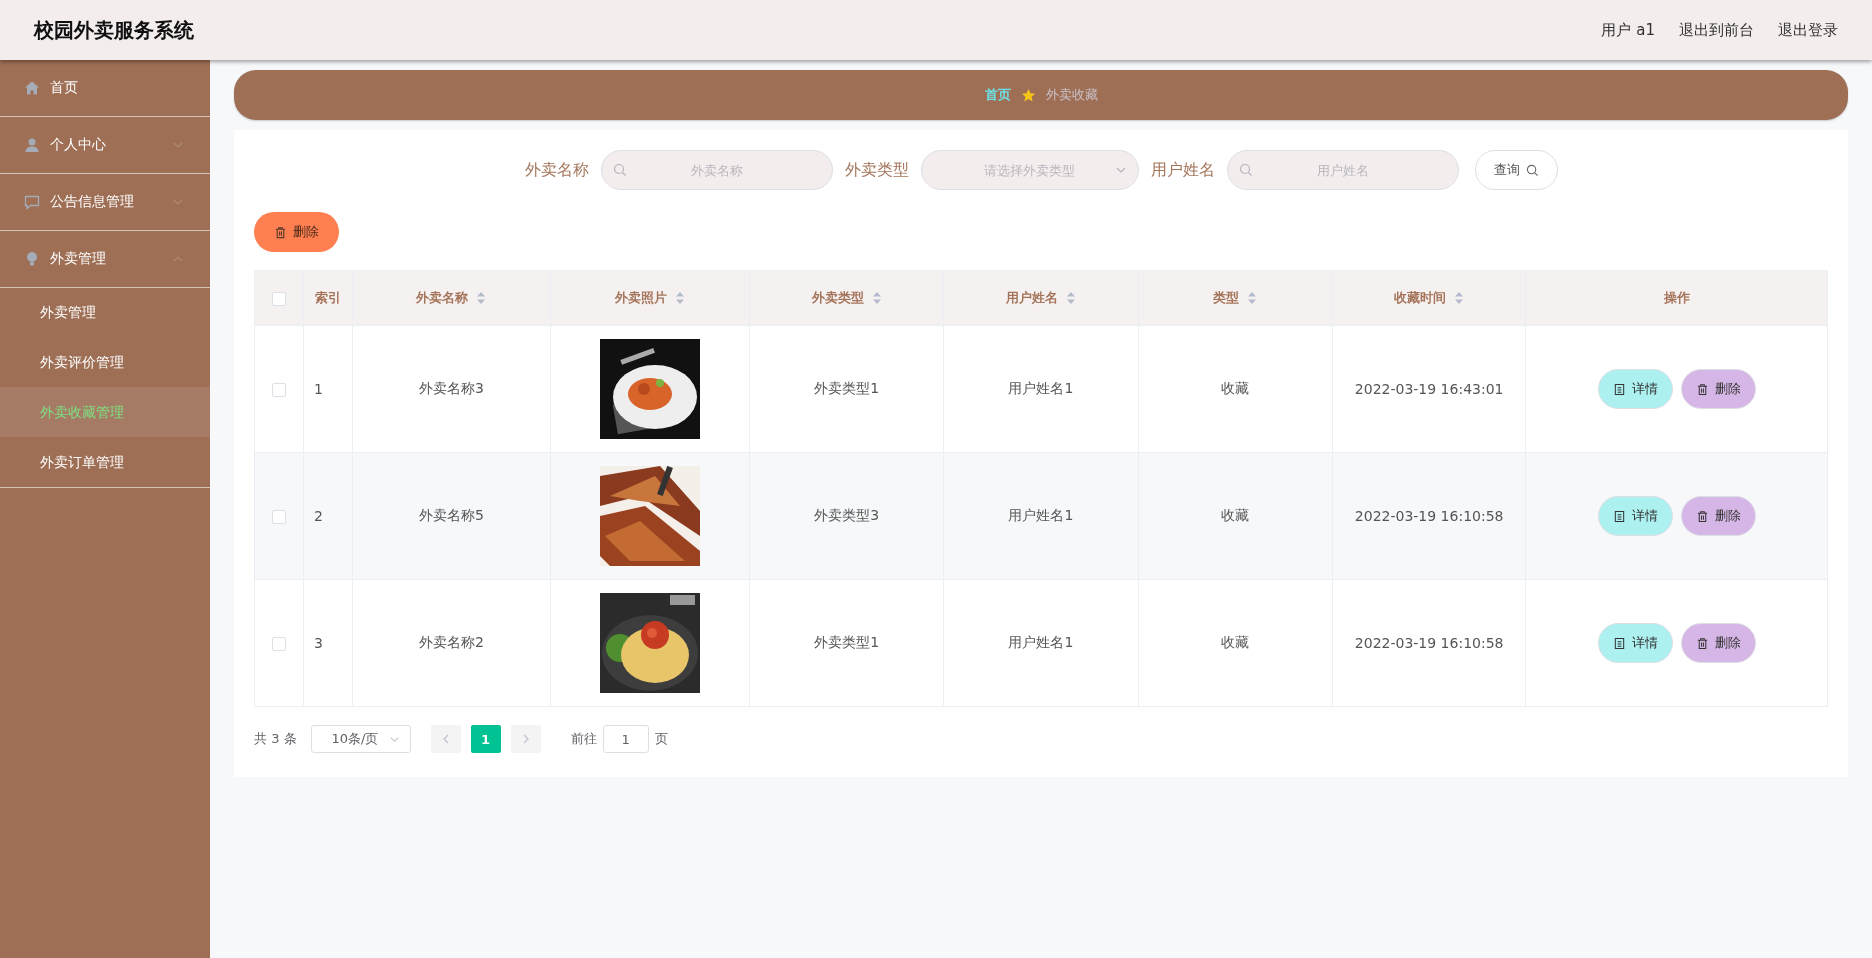 This screenshot has width=1872, height=958. Describe the element at coordinates (318, 643) in the screenshot. I see `table-cell: 3` at that location.